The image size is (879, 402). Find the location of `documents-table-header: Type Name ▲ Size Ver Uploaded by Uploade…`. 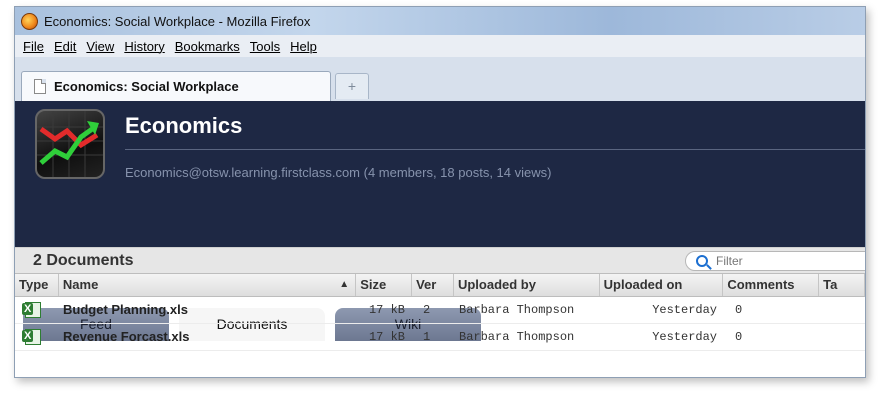

documents-table-header: Type Name ▲ Size Ver Uploaded by Uploade… is located at coordinates (440, 285).